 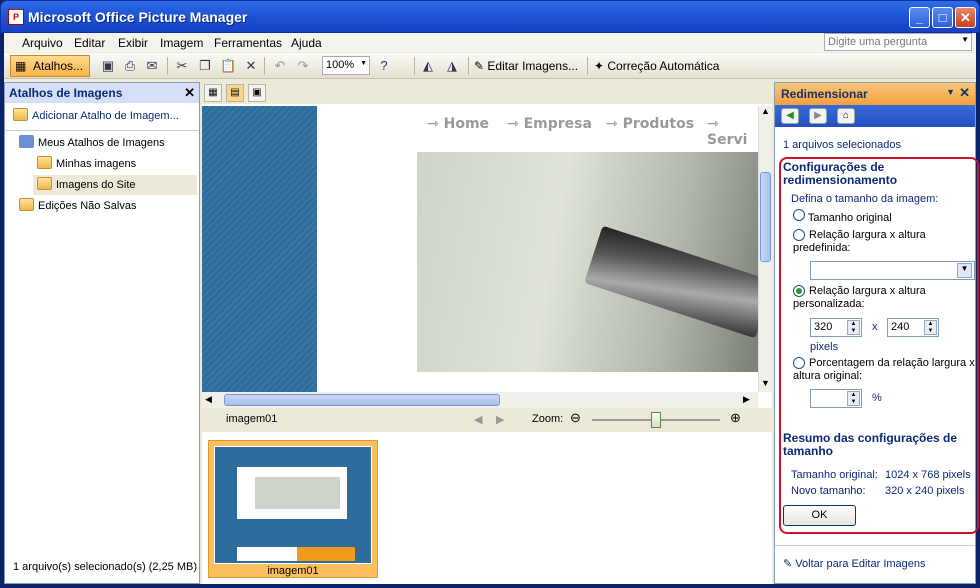 I want to click on pane-title: Redimensionar ▼ ✕, so click(x=875, y=94).